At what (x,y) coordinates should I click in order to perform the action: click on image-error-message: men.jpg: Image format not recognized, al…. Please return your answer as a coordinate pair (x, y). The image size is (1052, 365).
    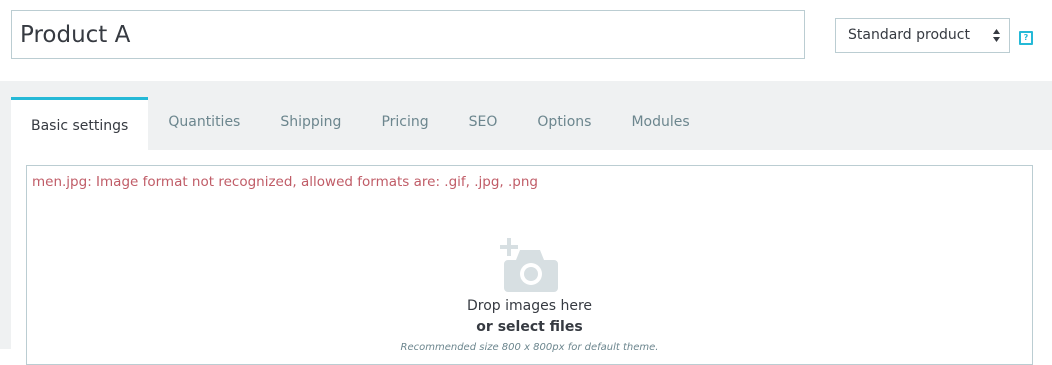
    Looking at the image, I should click on (285, 182).